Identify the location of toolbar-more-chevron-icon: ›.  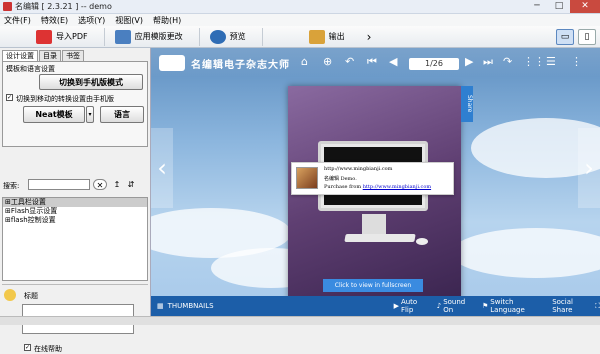
(369, 37).